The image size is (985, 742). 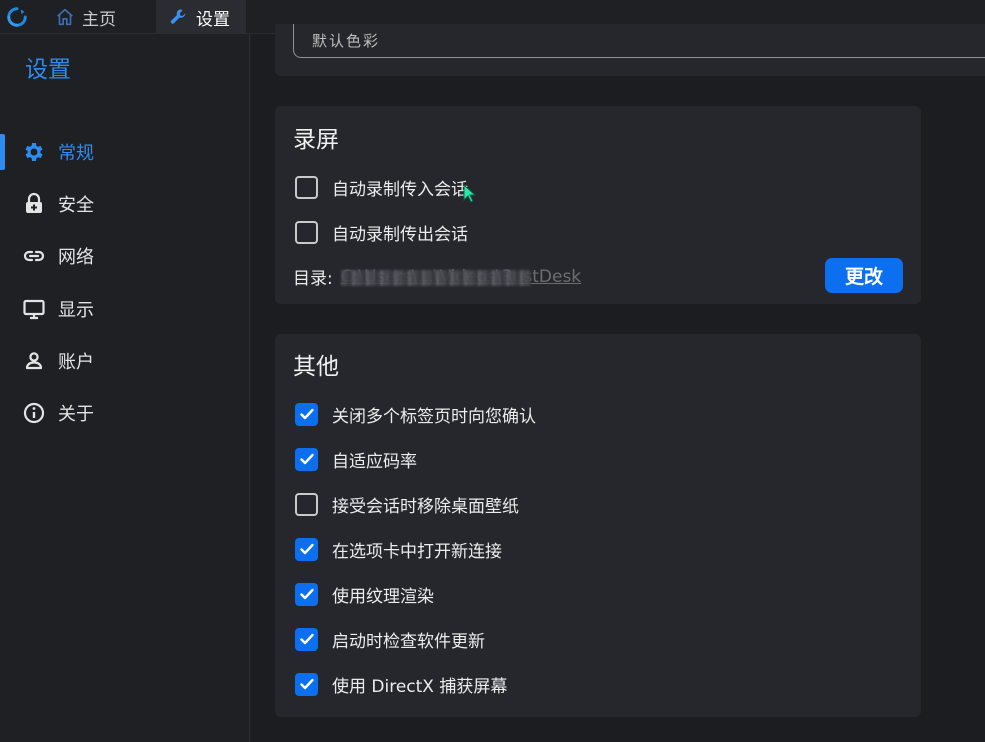 I want to click on wrench-icon, so click(x=178, y=16).